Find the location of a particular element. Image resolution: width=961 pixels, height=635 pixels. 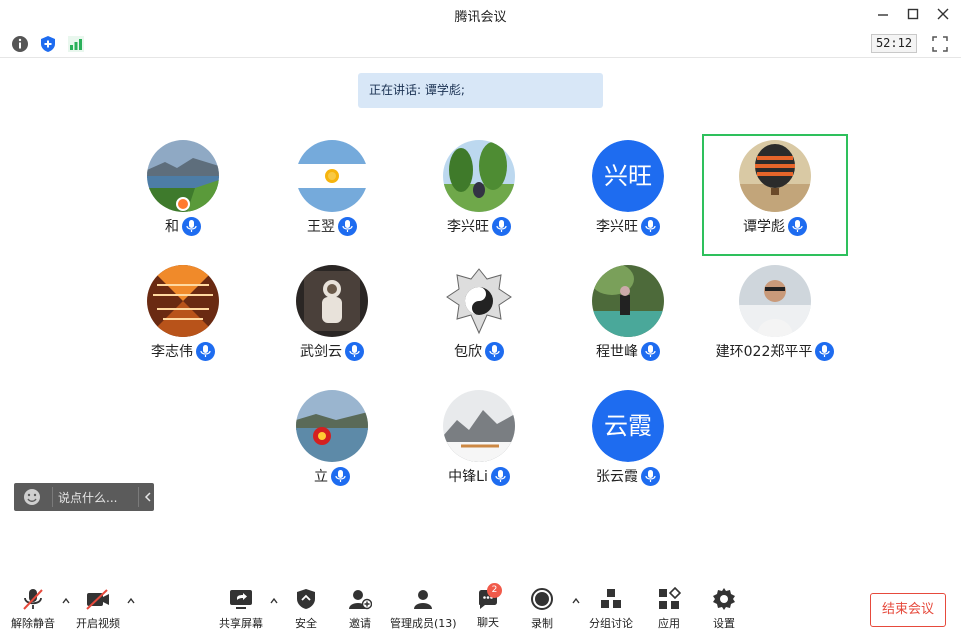

participant-tile: 程世峰 is located at coordinates (628, 320).